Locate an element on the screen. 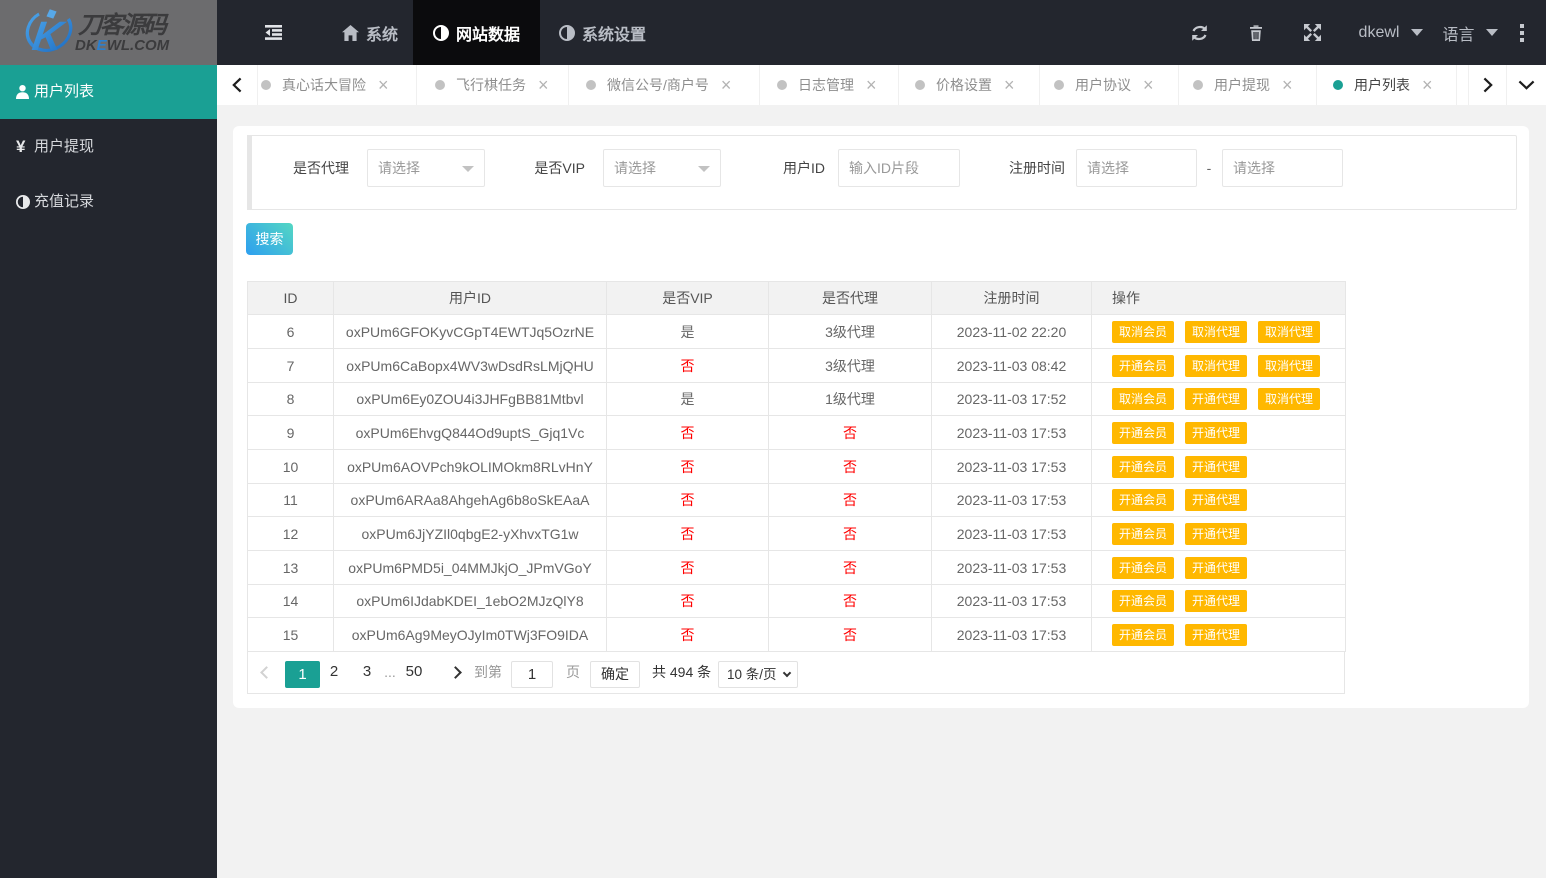 The height and width of the screenshot is (878, 1546). svg-text: 刀客源码 is located at coordinates (123, 25).